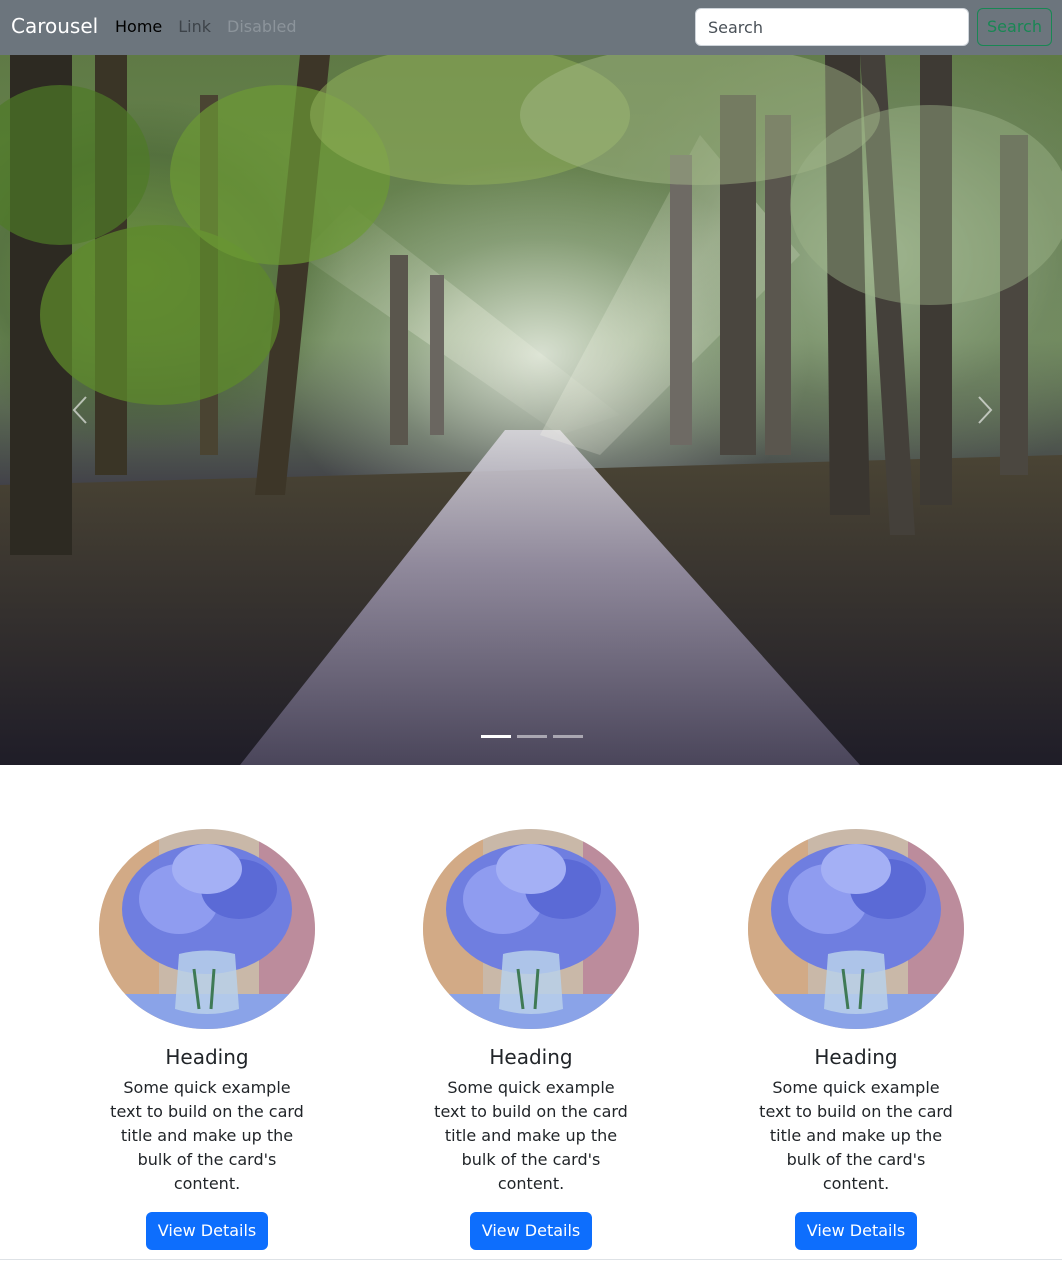  I want to click on chevron-right-icon, so click(985, 410).